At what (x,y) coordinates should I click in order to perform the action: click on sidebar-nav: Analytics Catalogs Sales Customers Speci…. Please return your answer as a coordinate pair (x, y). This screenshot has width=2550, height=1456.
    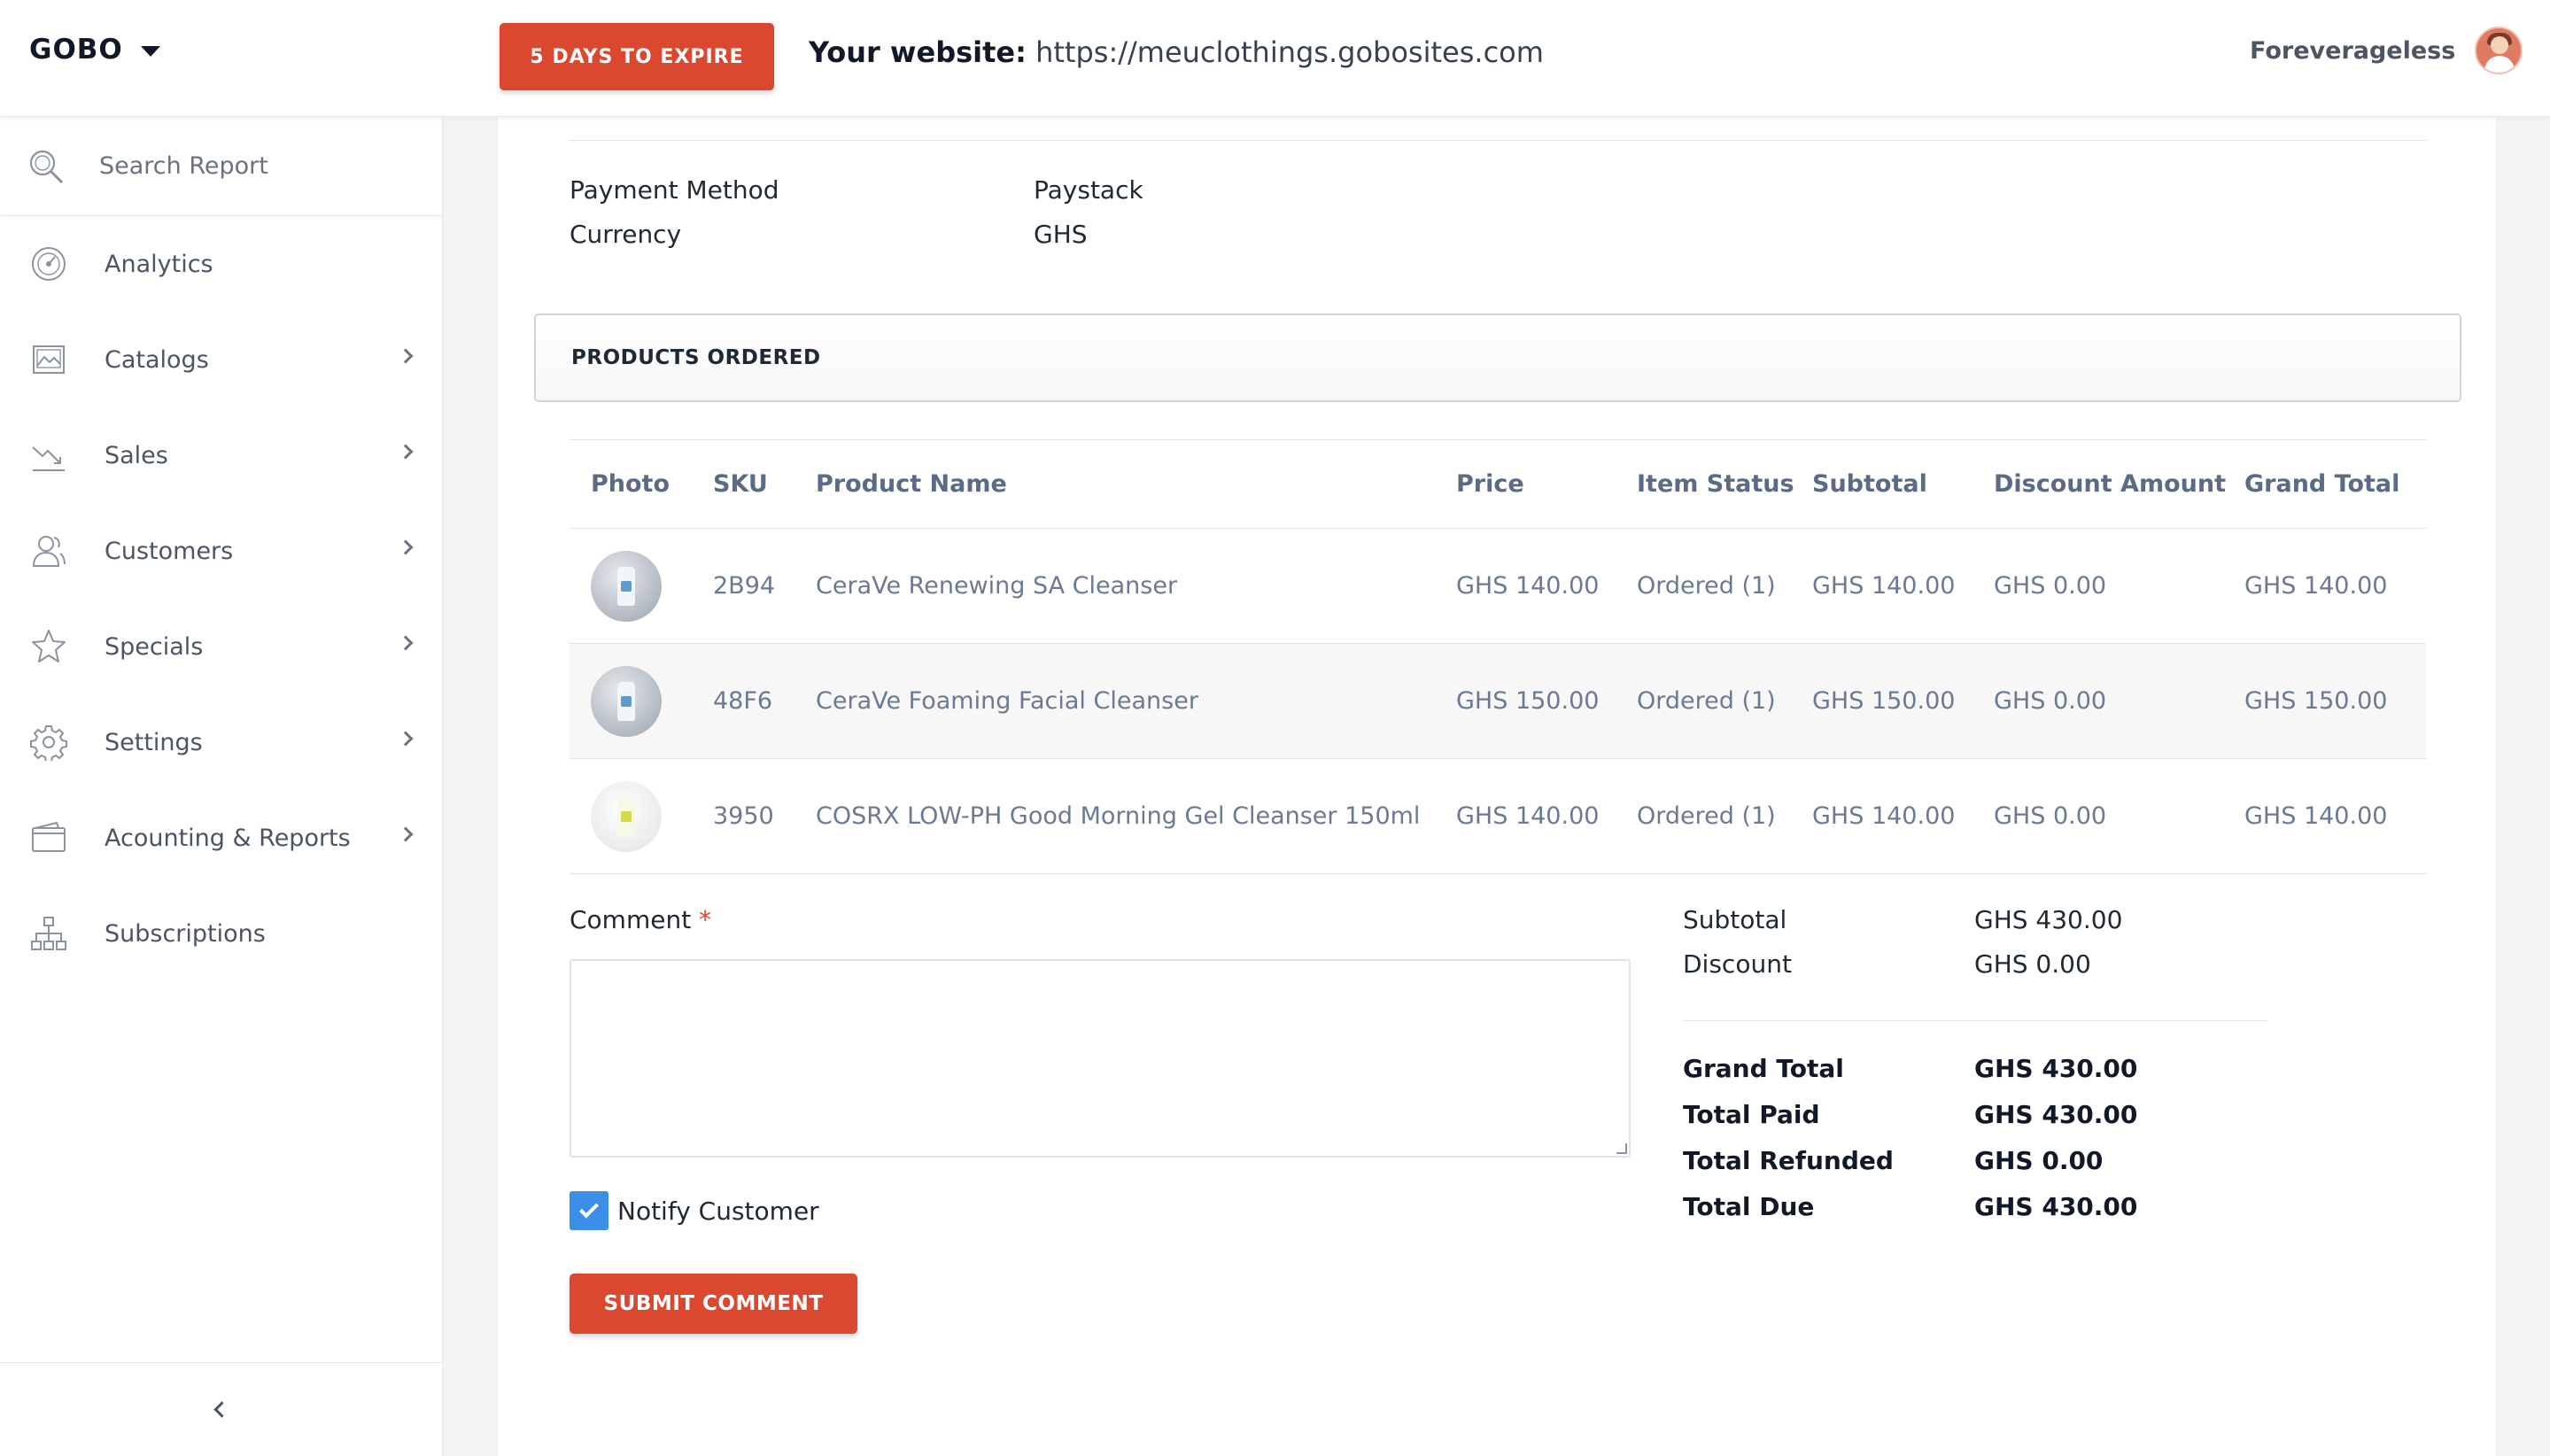
    Looking at the image, I should click on (221, 598).